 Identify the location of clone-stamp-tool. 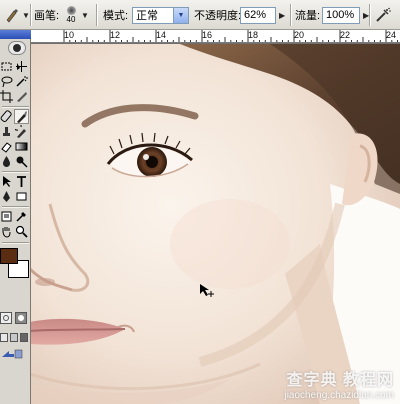
(6, 131).